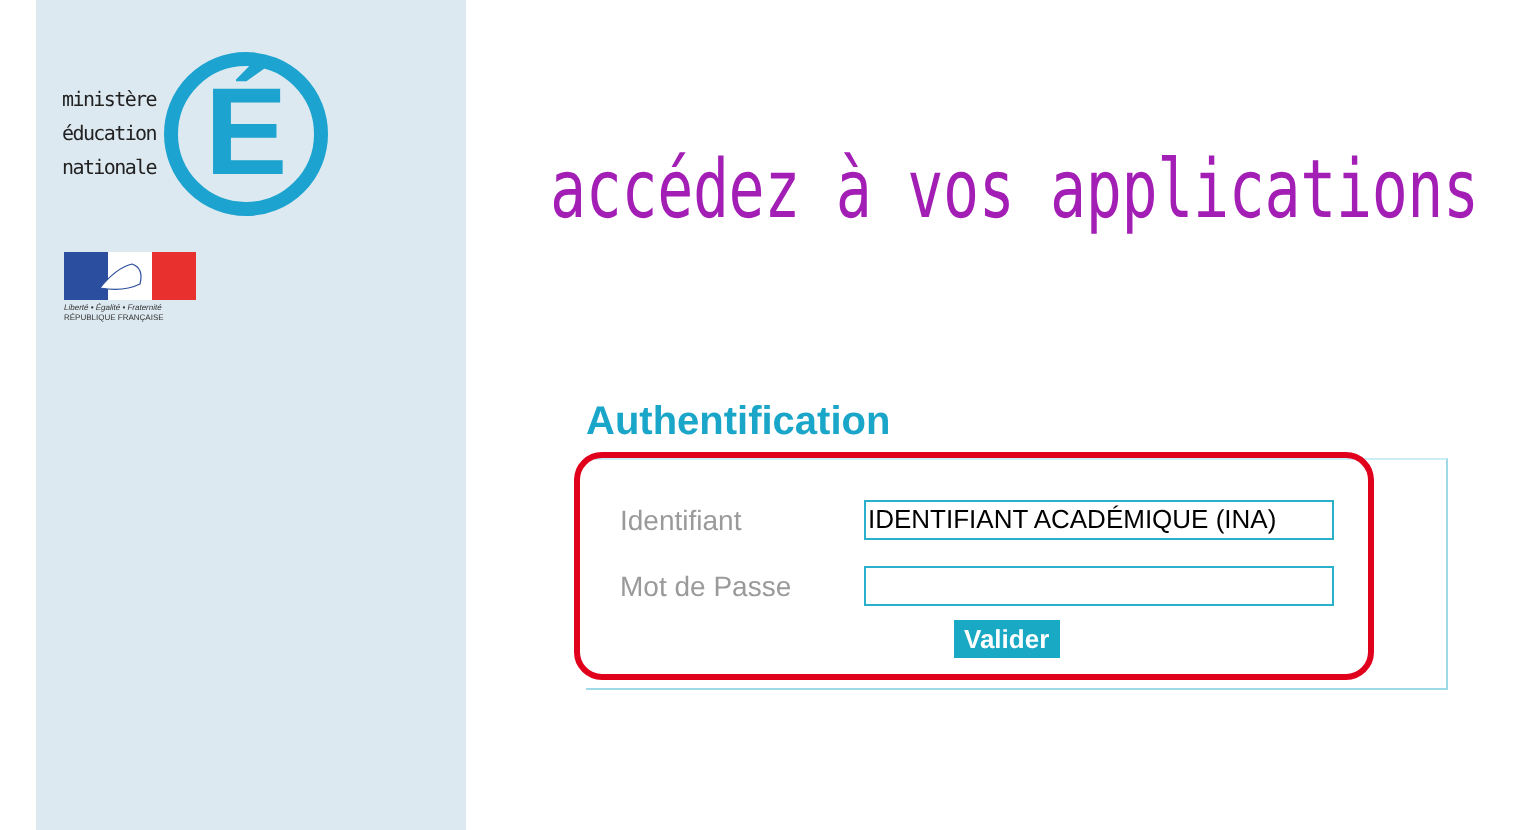 This screenshot has height=830, width=1532. What do you see at coordinates (739, 422) in the screenshot?
I see `form-title: Authentification` at bounding box center [739, 422].